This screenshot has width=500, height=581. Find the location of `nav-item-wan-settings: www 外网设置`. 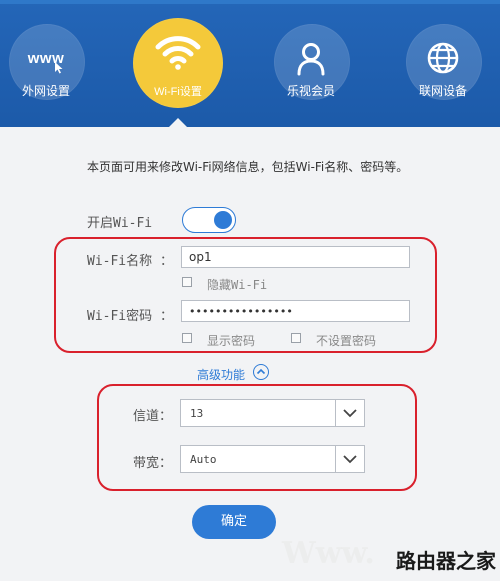

nav-item-wan-settings: www 外网设置 is located at coordinates (46, 68).